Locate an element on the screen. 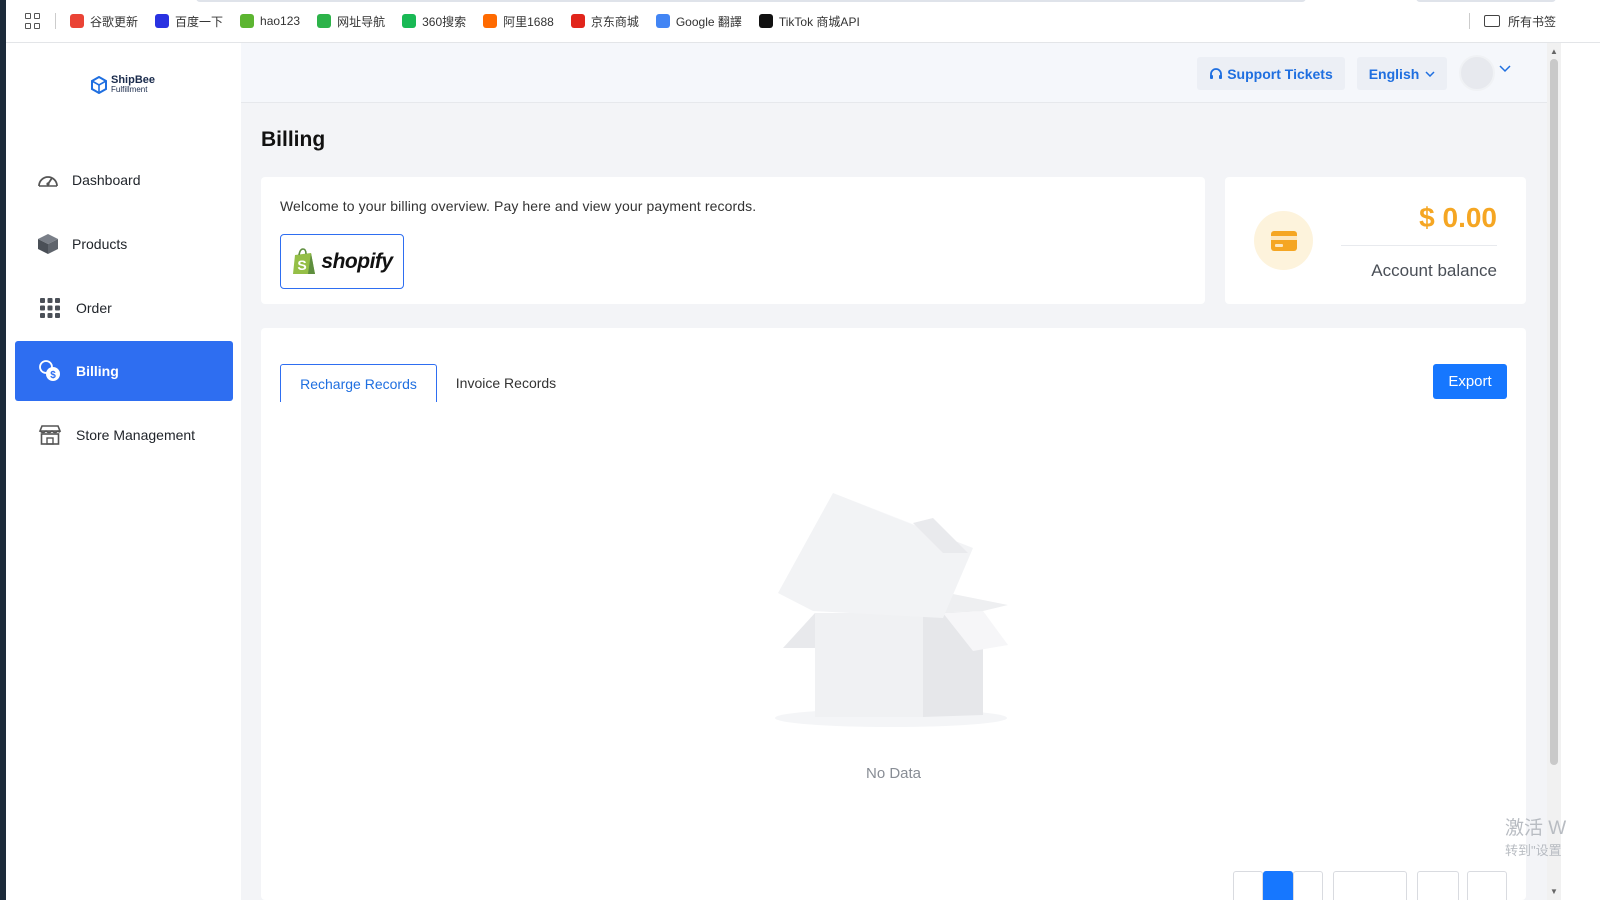 This screenshot has width=1600, height=900. bookmark-item: 京东商城 is located at coordinates (604, 21).